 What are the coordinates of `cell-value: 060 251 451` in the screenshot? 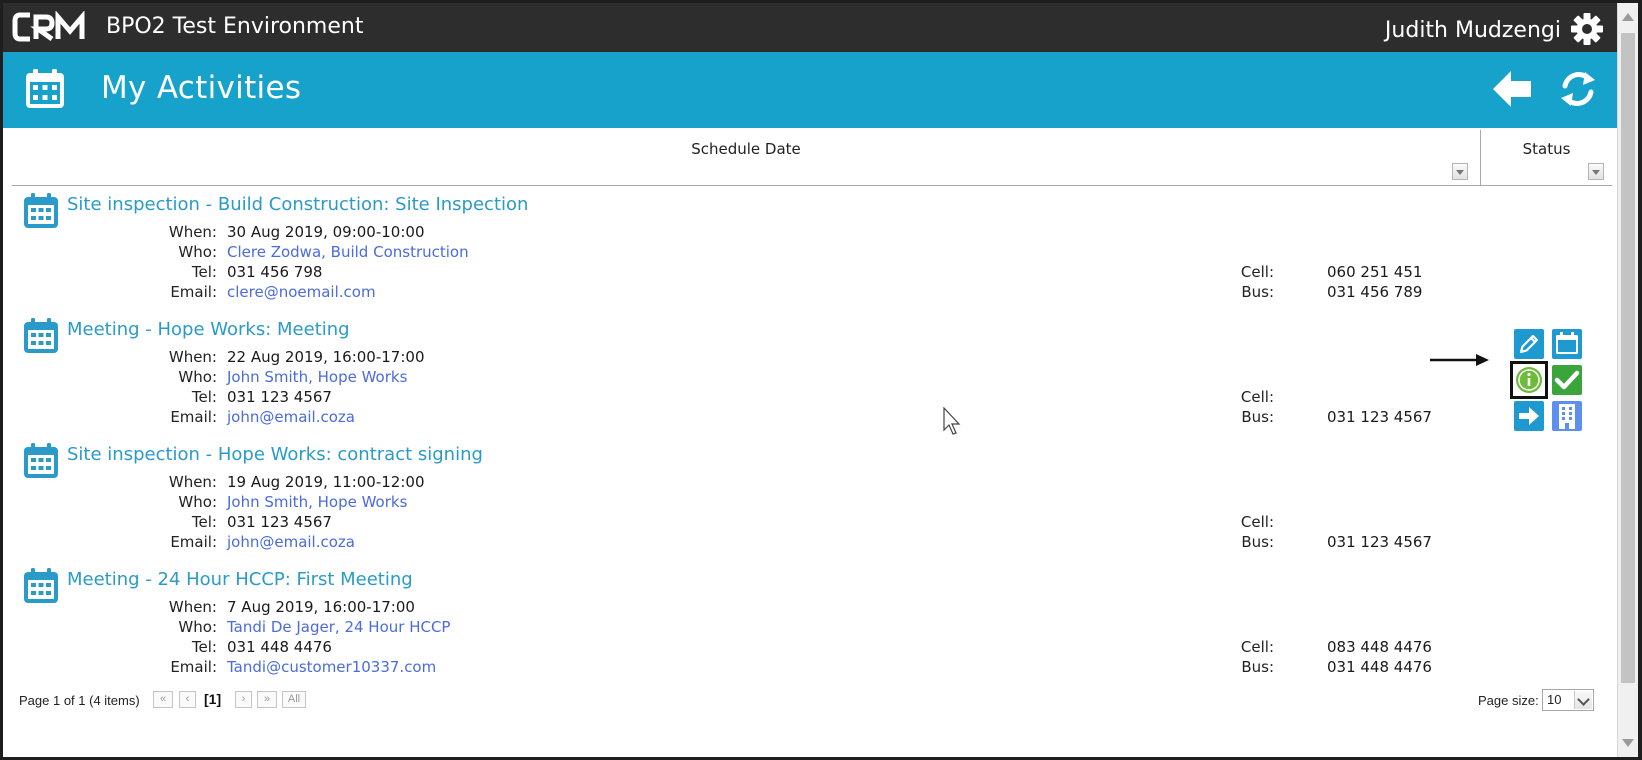 It's located at (1375, 272).